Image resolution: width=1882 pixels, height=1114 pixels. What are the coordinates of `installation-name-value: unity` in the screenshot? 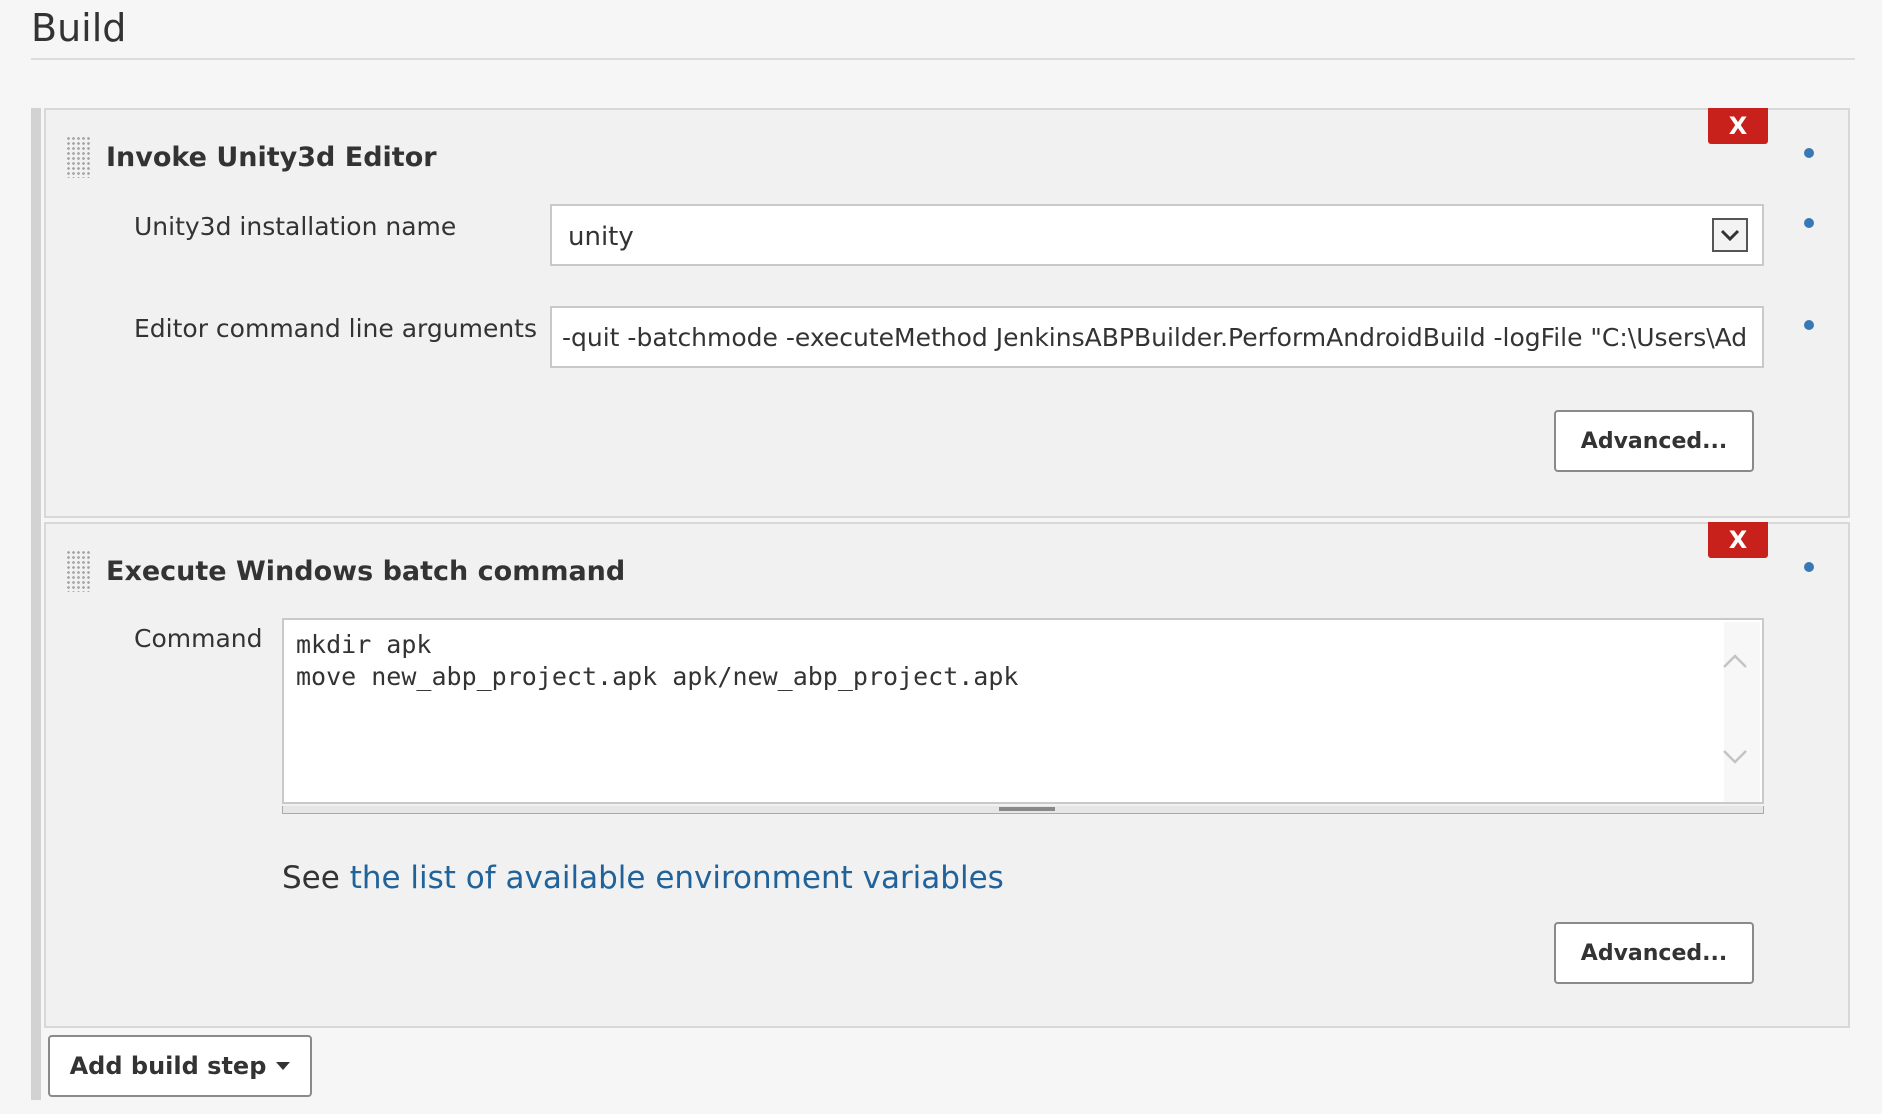 It's located at (601, 237).